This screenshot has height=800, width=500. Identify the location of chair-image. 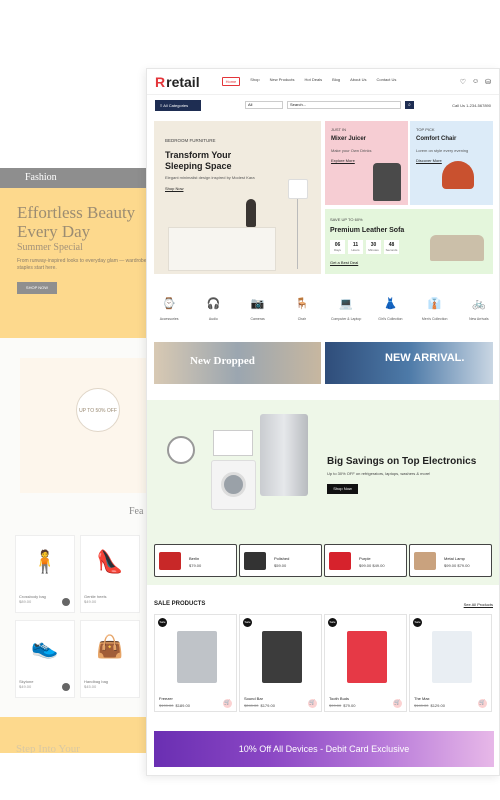
(458, 175).